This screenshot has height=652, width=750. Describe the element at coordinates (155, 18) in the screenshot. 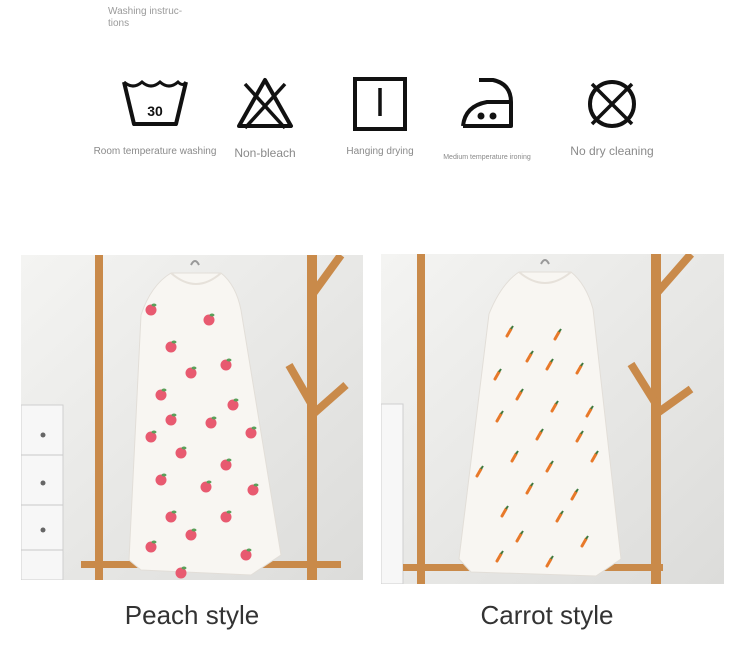

I see `washing-instructions-title: Washing instruc- tions` at that location.